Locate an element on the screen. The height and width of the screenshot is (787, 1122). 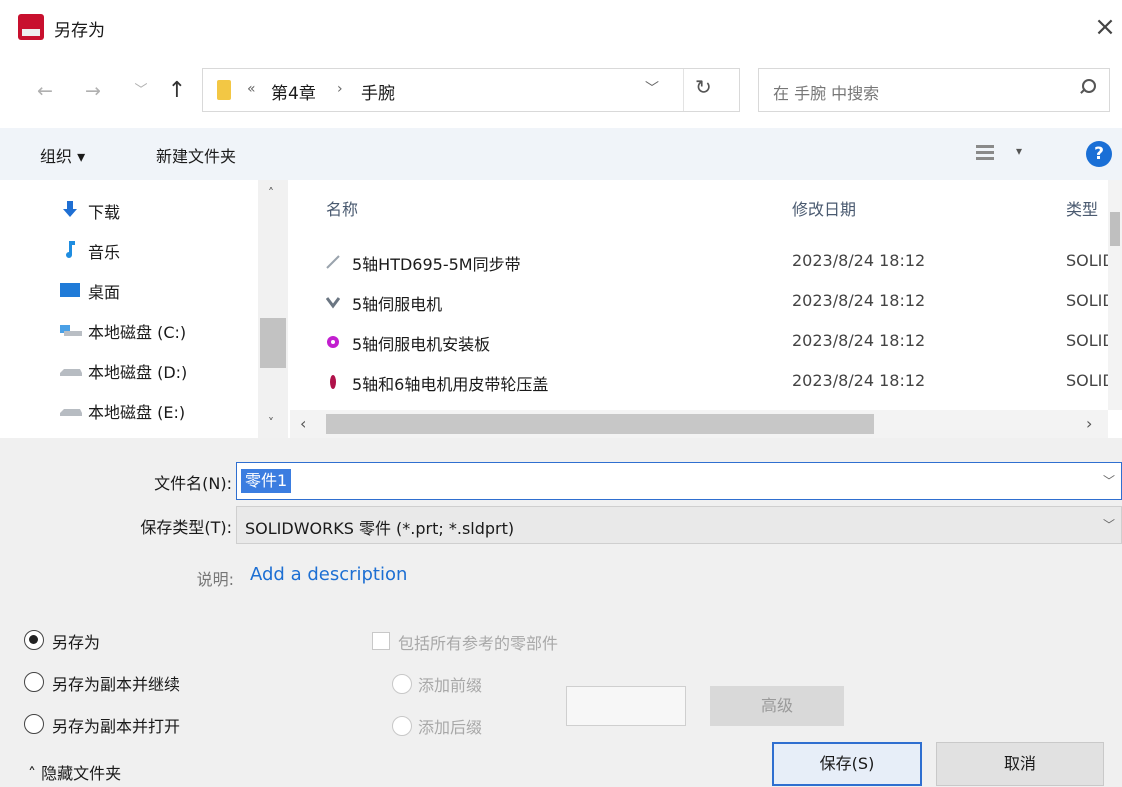
file-row: 5轴和6轴电机用皮带轮压盖 2023/8/24 18:12 SOLID is located at coordinates (721, 382).